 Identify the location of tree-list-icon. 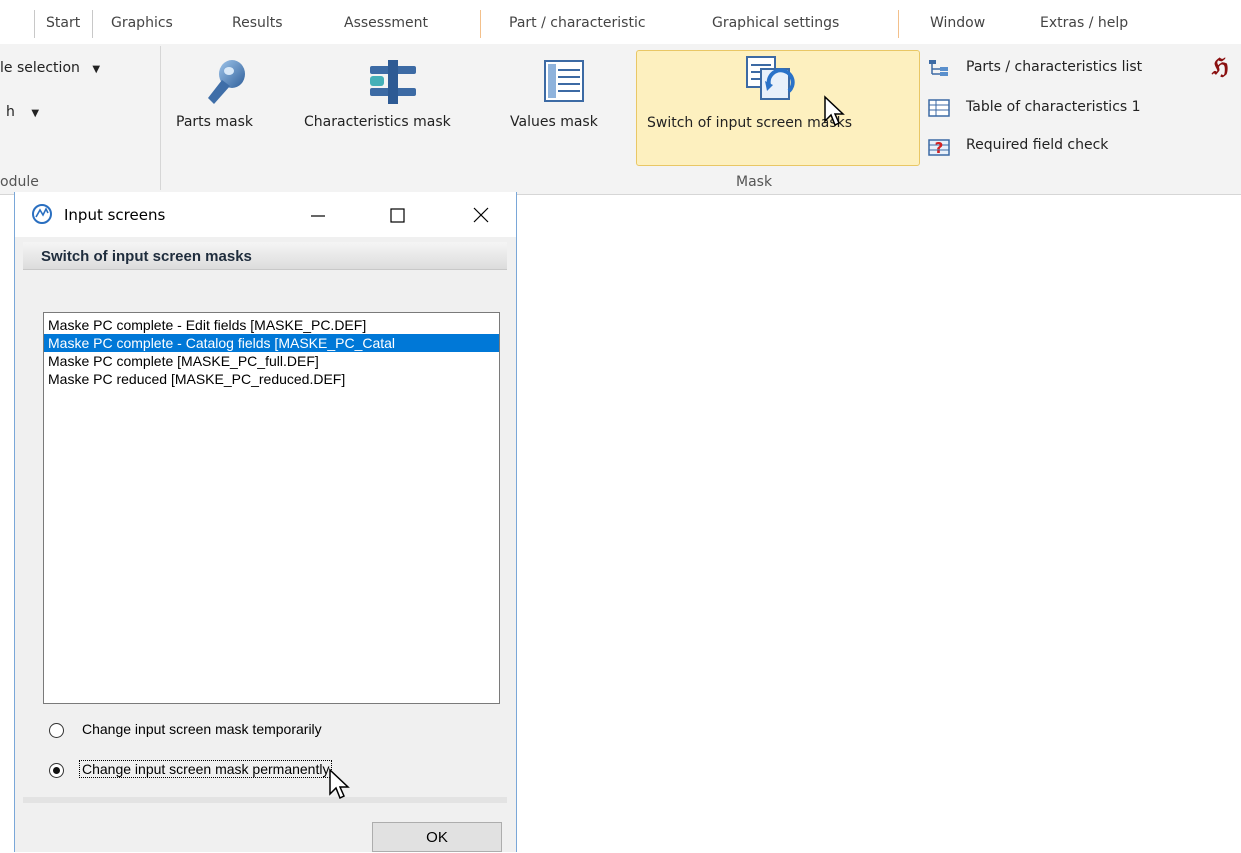
(938, 68).